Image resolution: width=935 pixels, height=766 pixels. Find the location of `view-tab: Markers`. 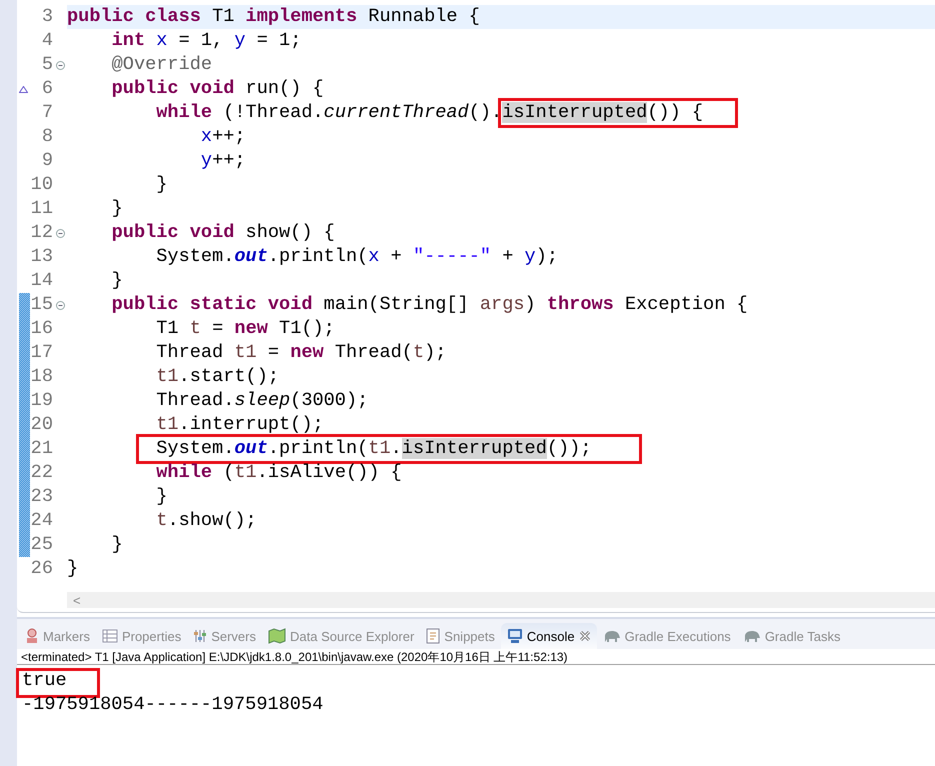

view-tab: Markers is located at coordinates (57, 636).